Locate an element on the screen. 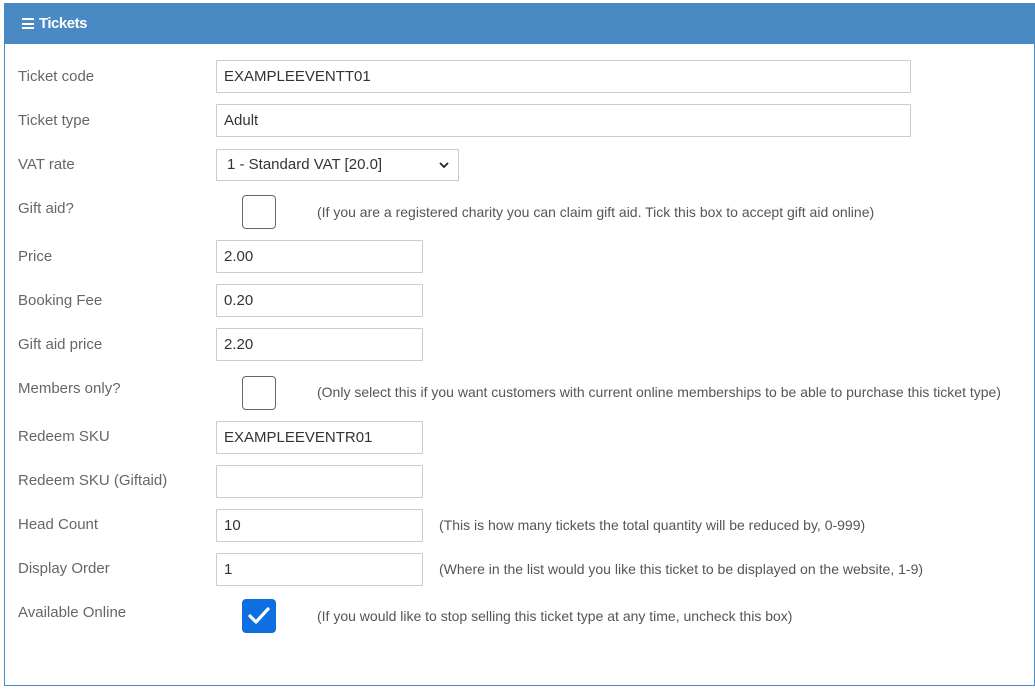  available-online-label: Available Online is located at coordinates (72, 612).